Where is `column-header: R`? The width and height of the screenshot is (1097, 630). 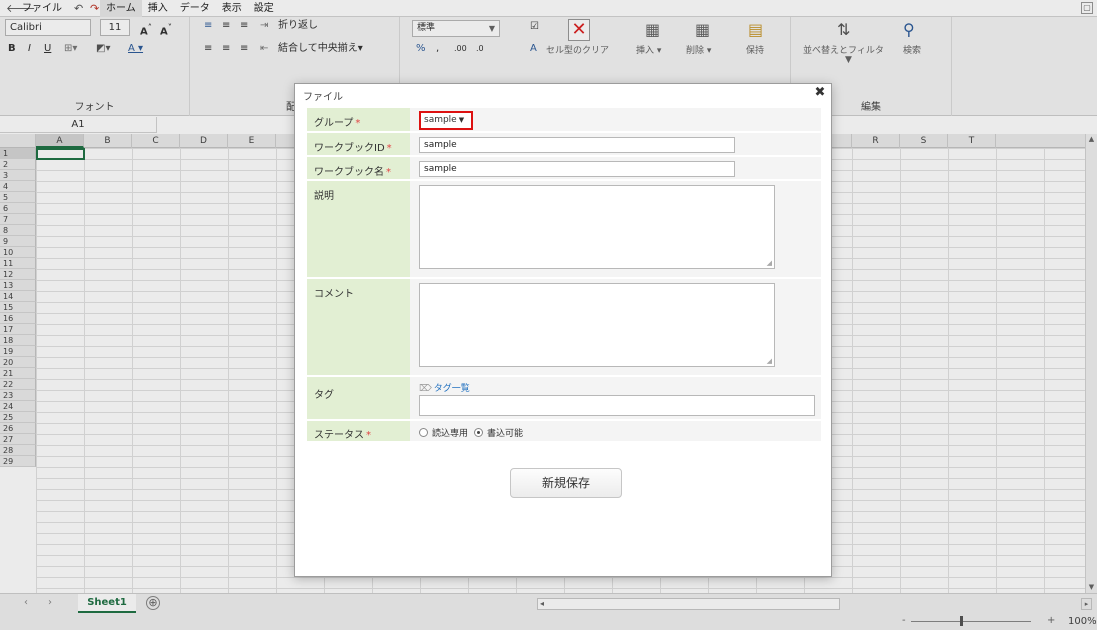 column-header: R is located at coordinates (876, 141).